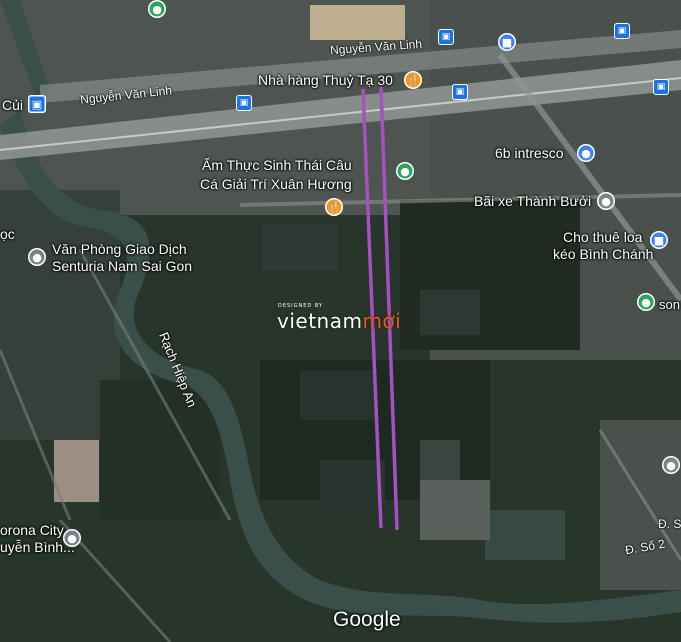 This screenshot has height=642, width=681. Describe the element at coordinates (646, 302) in the screenshot. I see `store-icon: ●` at that location.